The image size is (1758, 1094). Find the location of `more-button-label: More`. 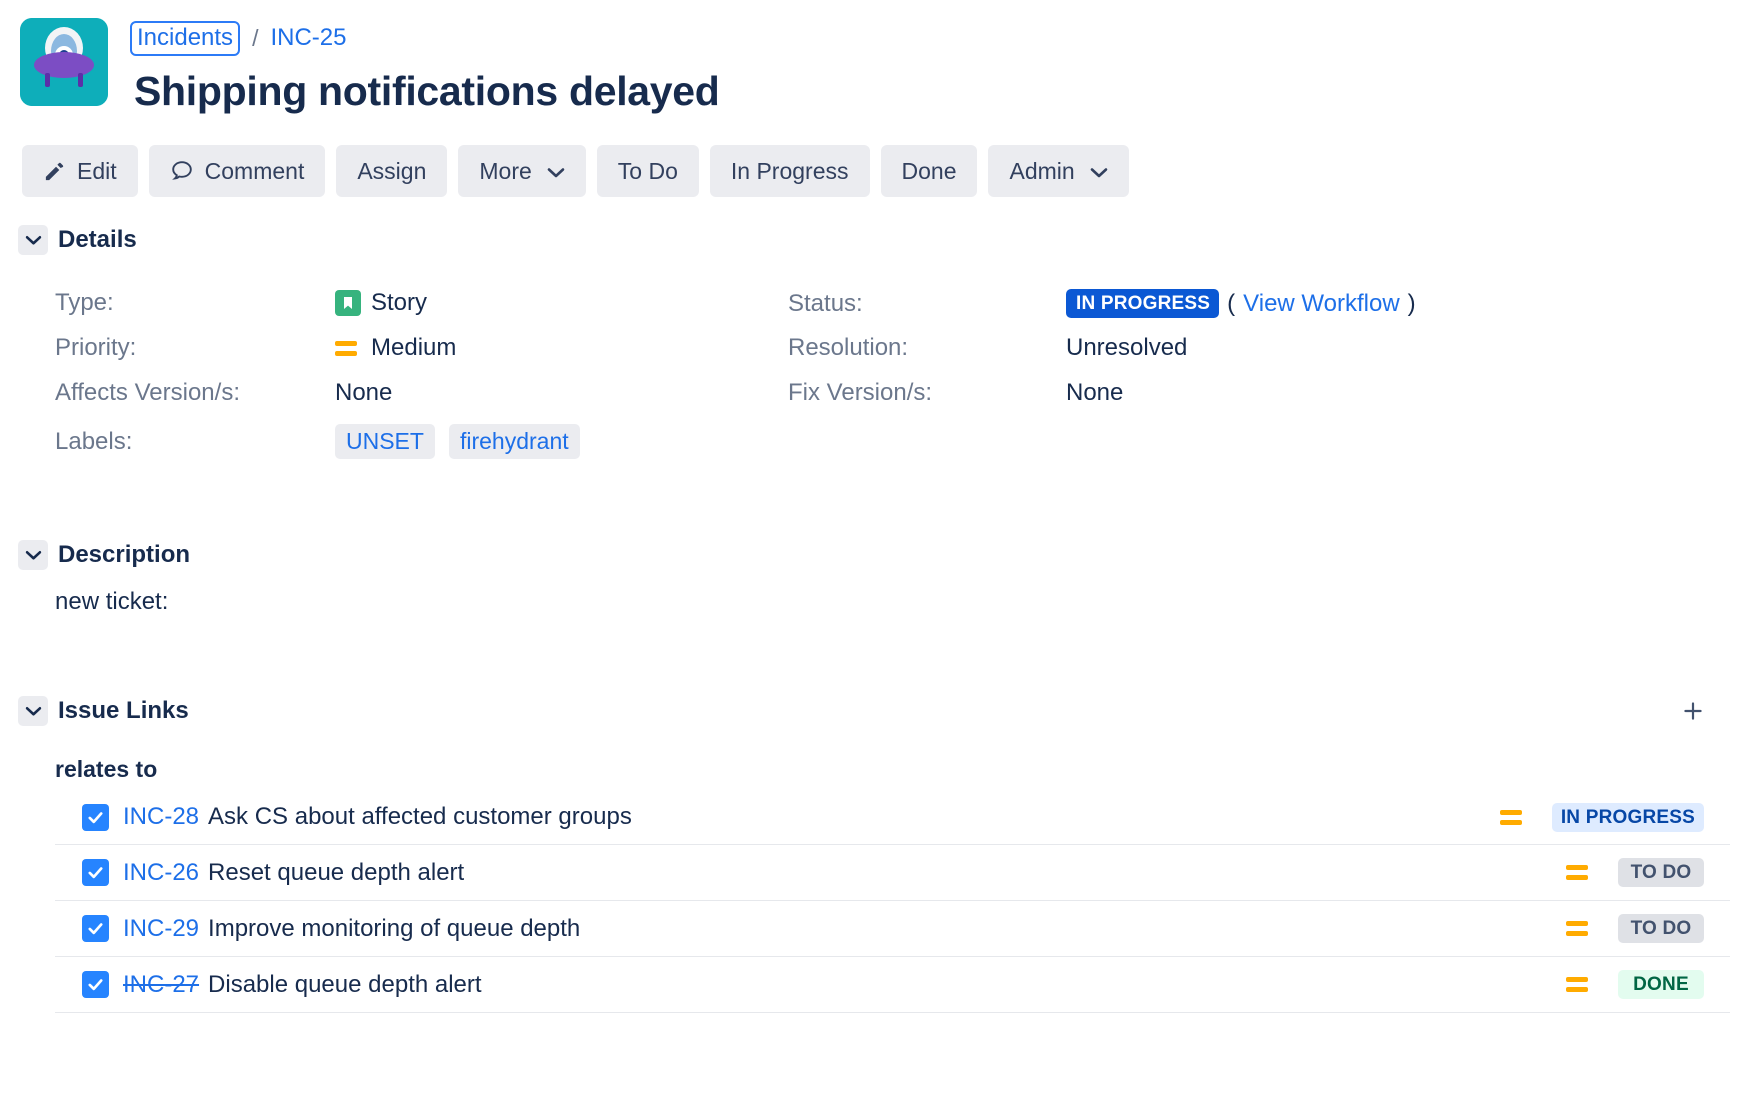

more-button-label: More is located at coordinates (505, 170).